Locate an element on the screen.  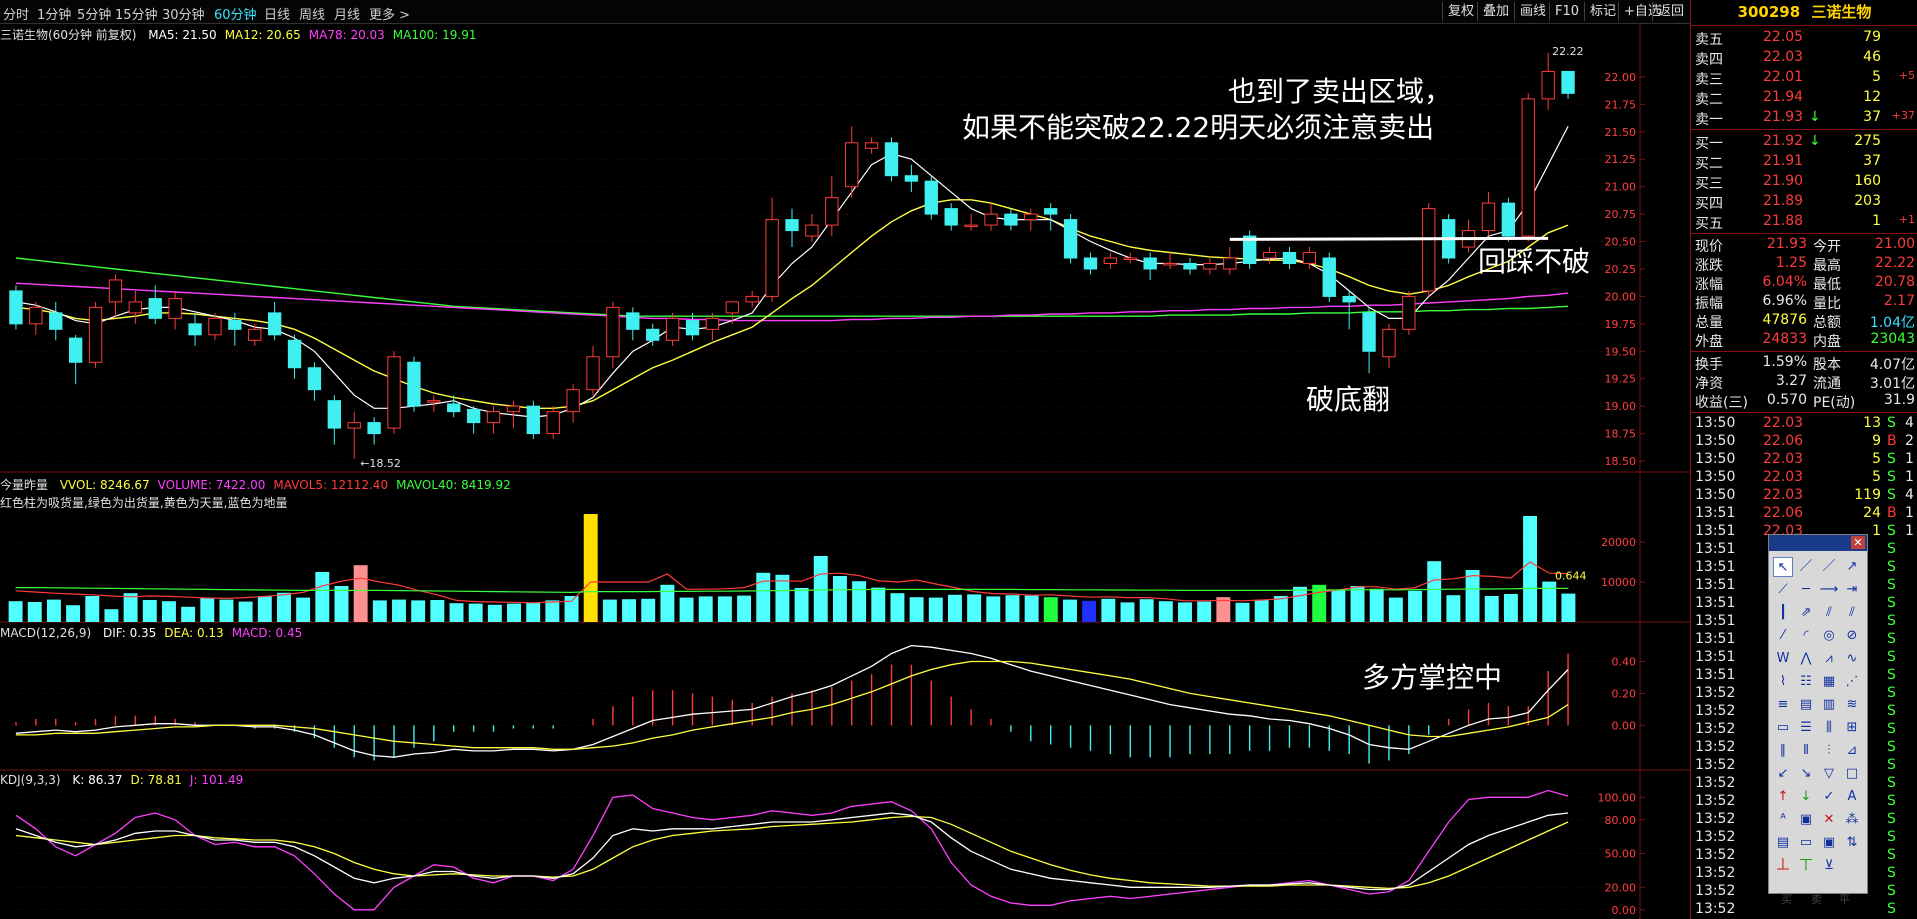
palette-titlebar: ✕ is located at coordinates (1818, 543).